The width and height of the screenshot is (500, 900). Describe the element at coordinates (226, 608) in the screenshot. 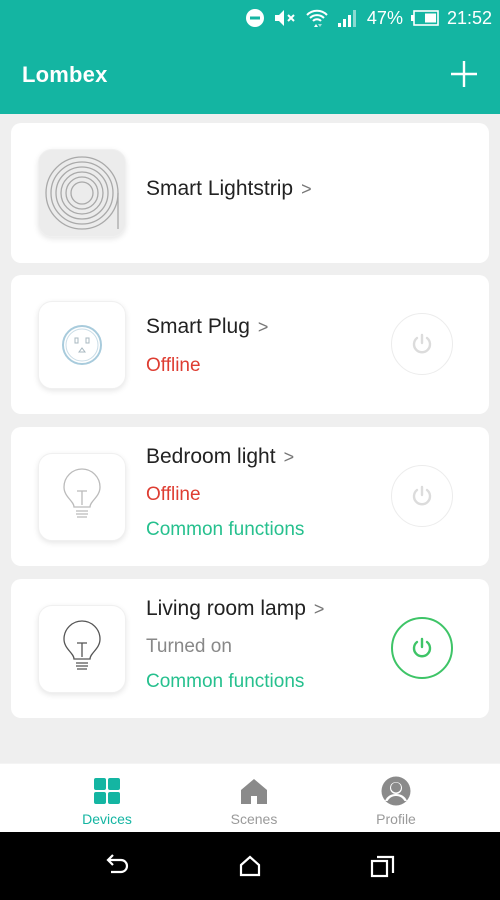

I see `device-name: Living room lamp` at that location.